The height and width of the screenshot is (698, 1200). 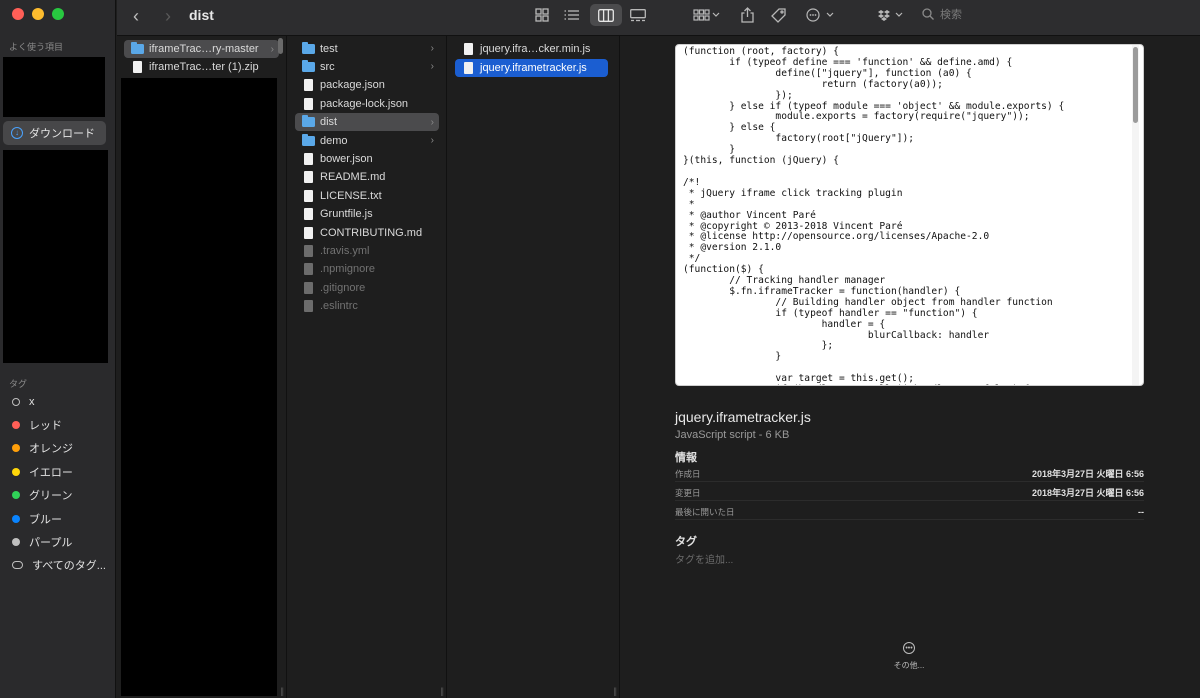 I want to click on item-name: jquery.iframetracker.js, so click(x=533, y=67).